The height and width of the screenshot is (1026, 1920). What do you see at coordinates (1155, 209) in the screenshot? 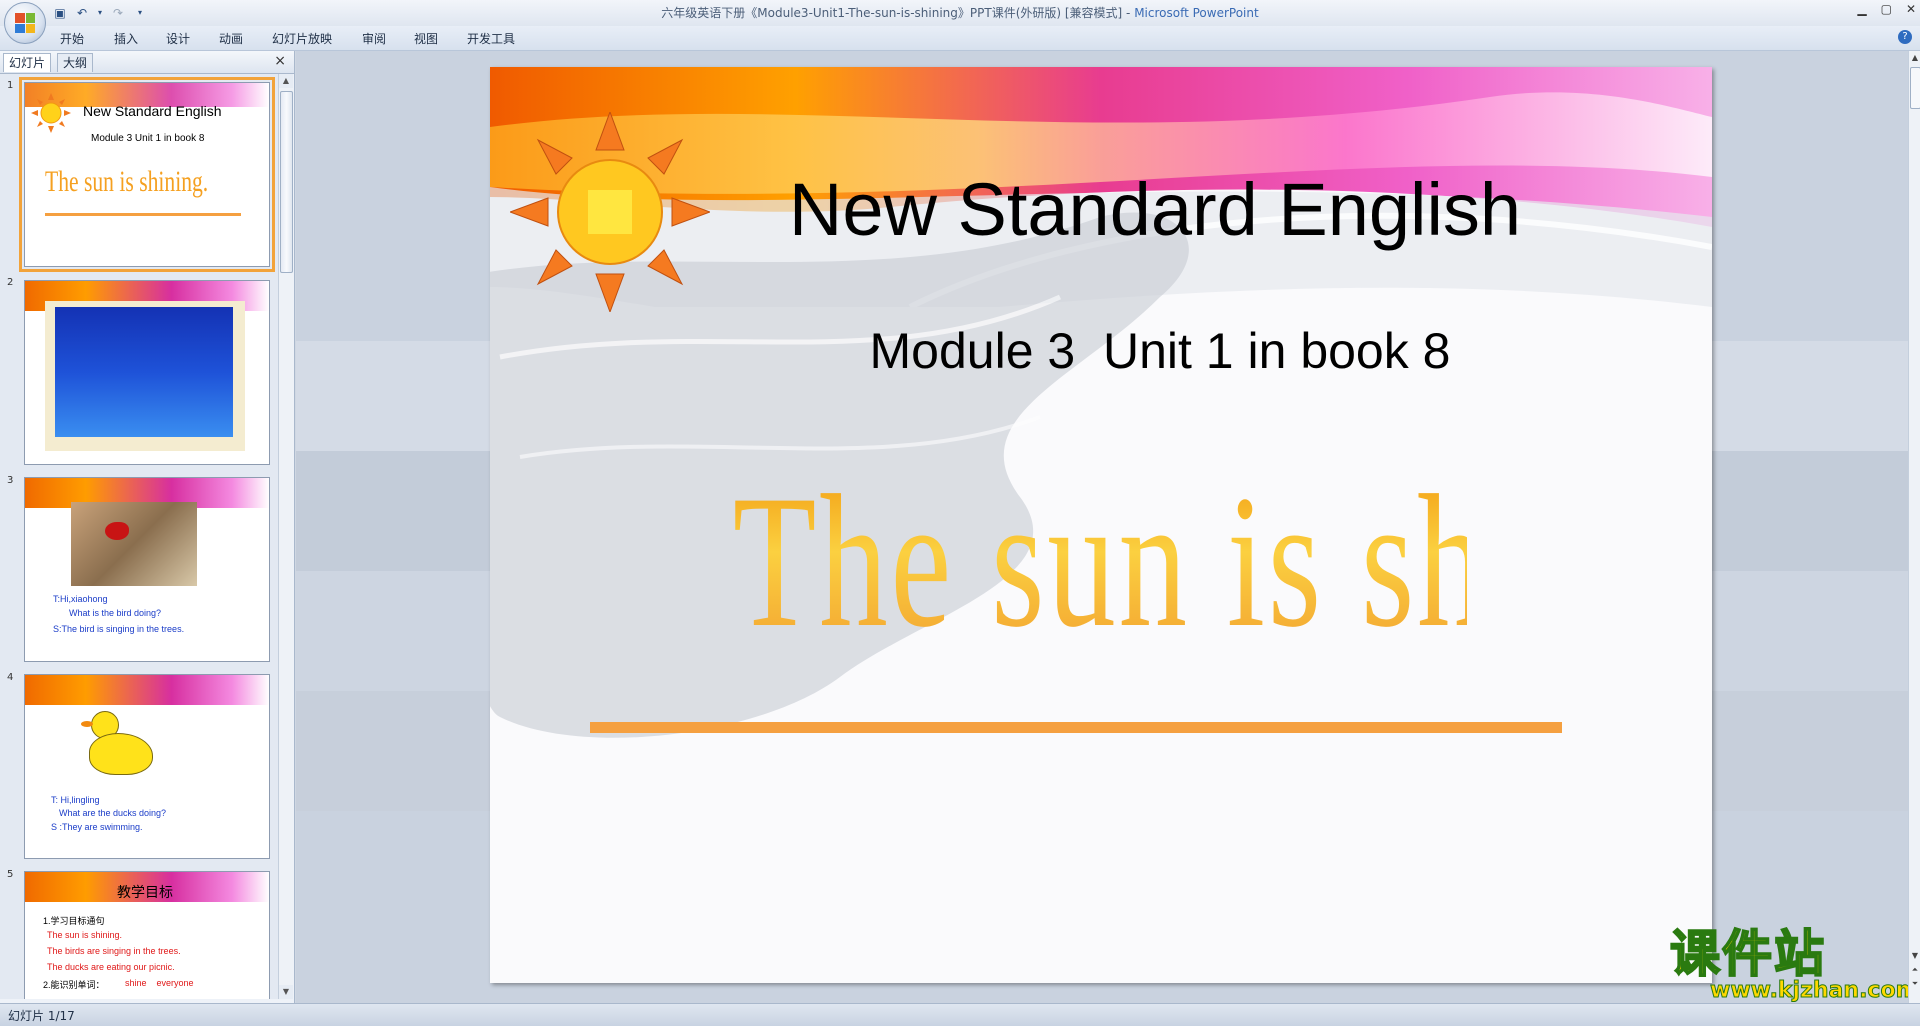
I see `slide-title: New Standard English` at bounding box center [1155, 209].